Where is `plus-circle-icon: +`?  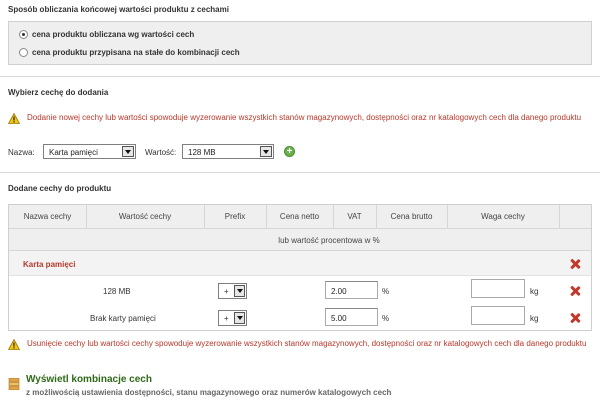 plus-circle-icon: + is located at coordinates (289, 151).